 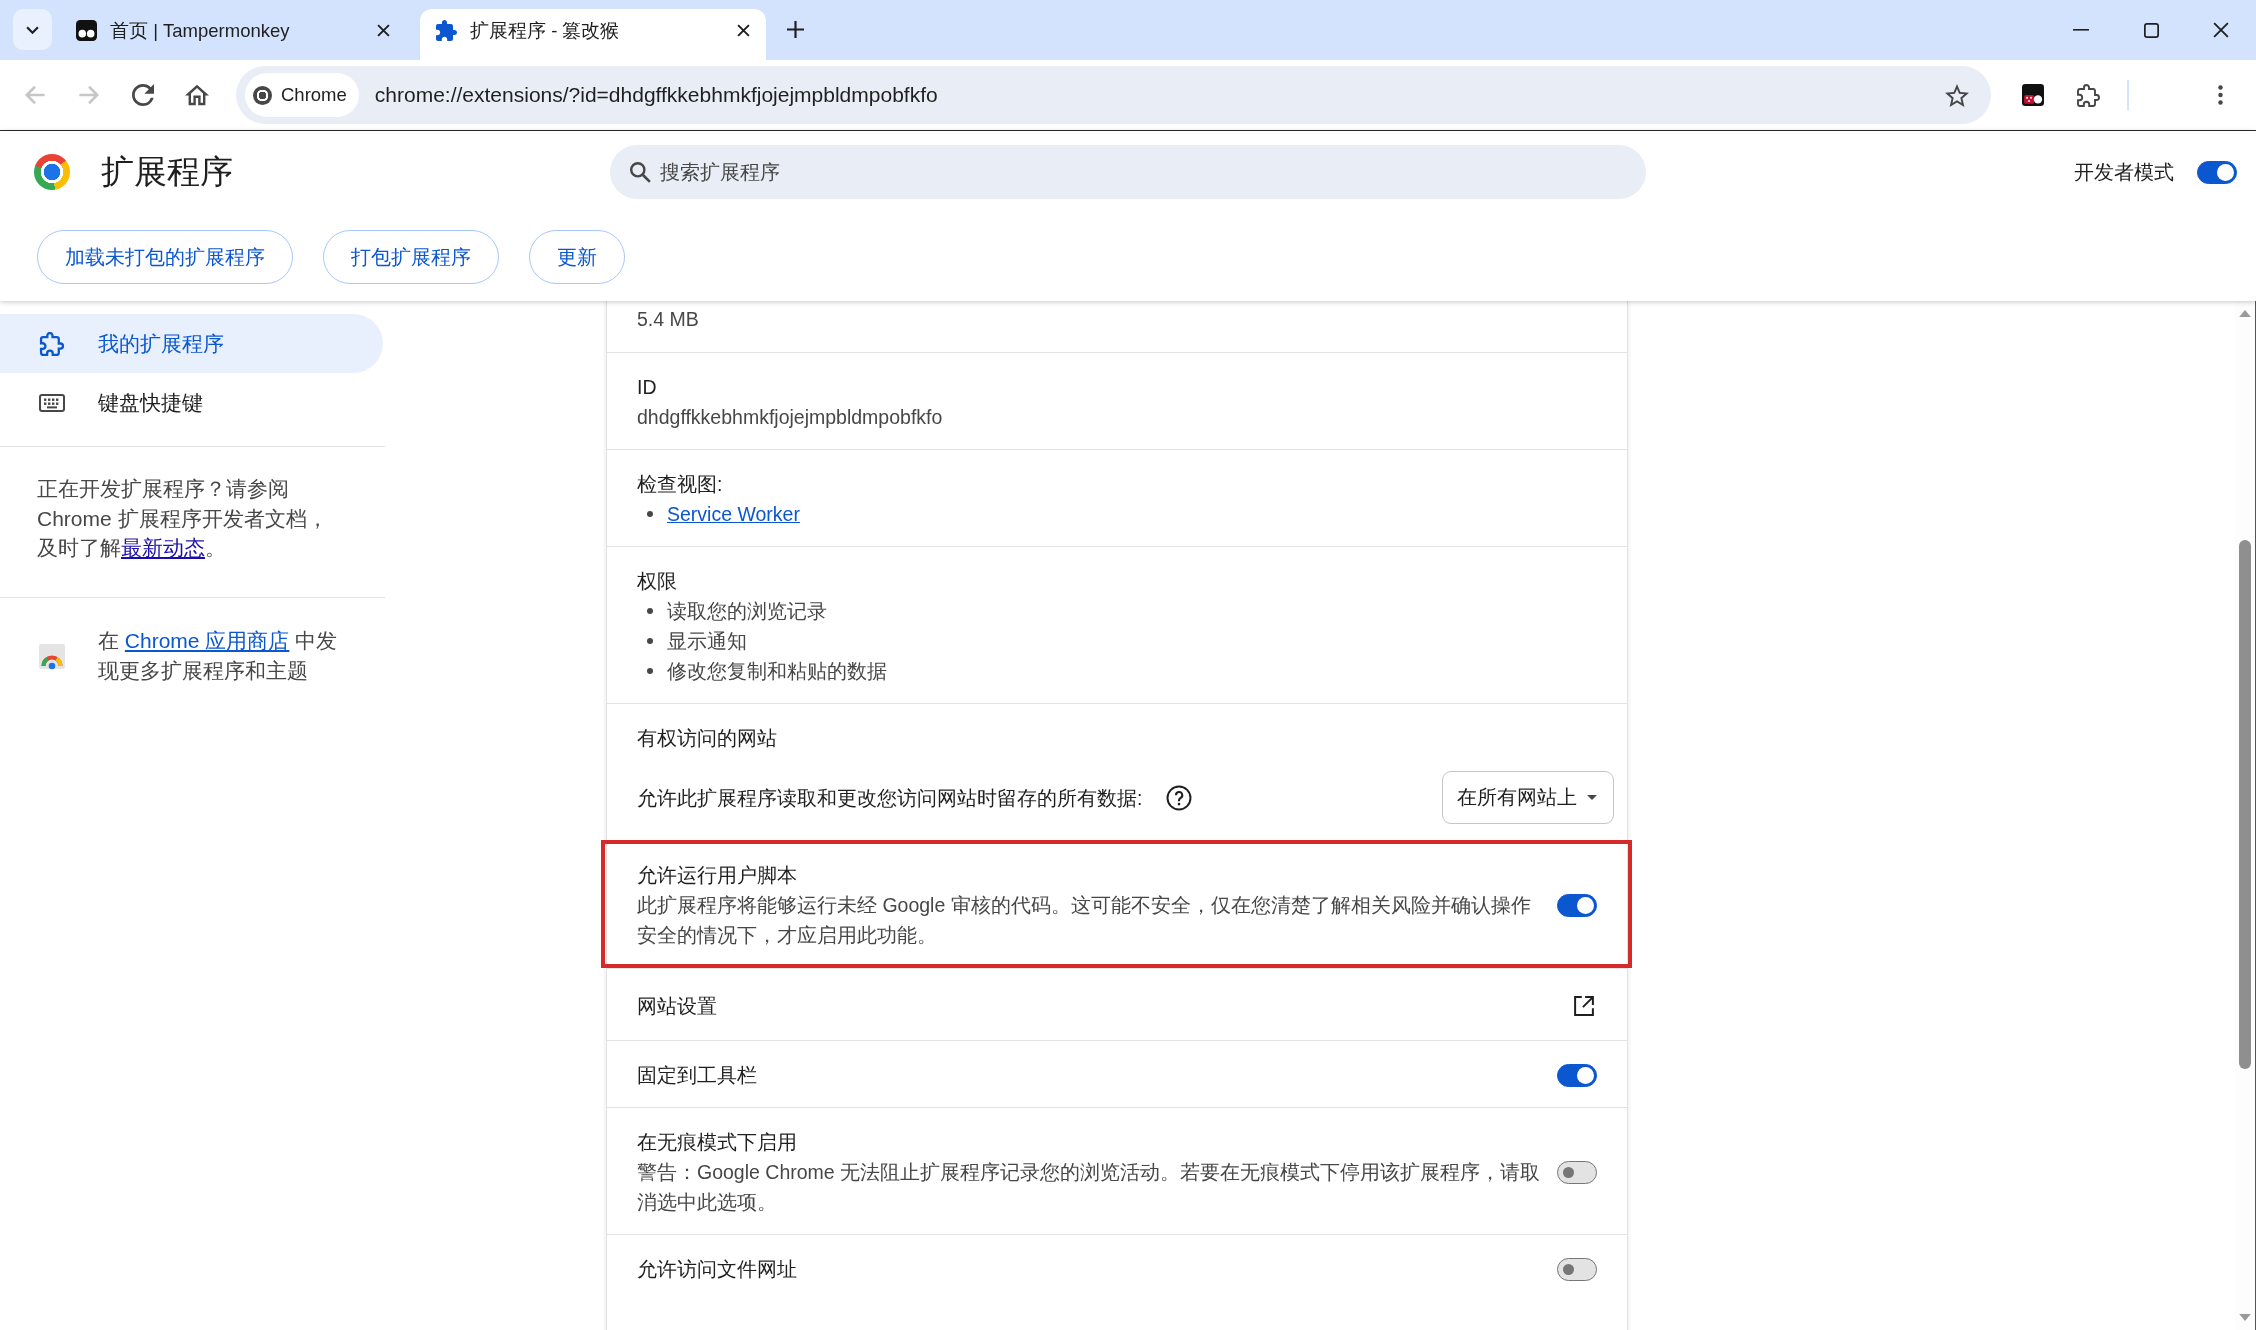 I want to click on section-label: 有权访问的网站, so click(x=707, y=738).